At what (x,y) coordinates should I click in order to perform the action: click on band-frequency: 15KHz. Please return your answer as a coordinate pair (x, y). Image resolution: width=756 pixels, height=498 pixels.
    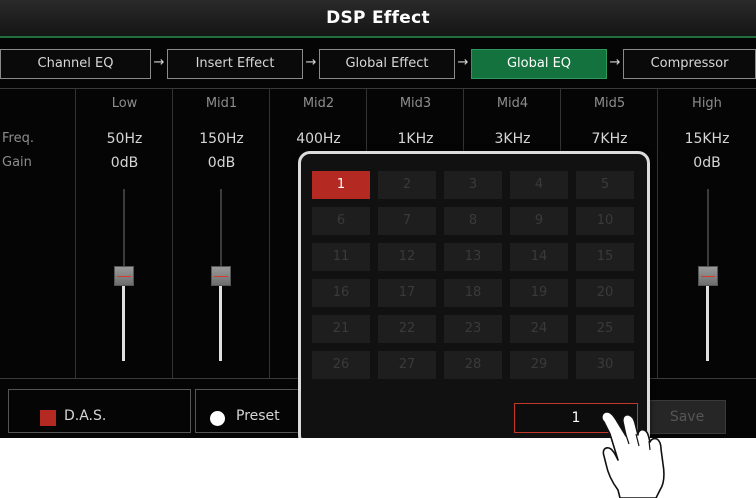
    Looking at the image, I should click on (707, 139).